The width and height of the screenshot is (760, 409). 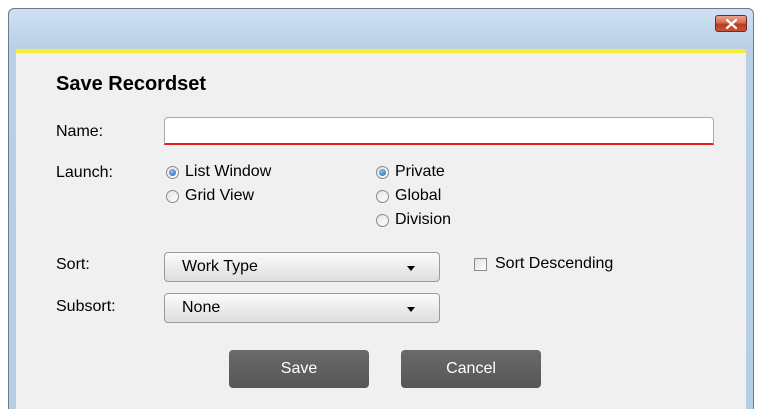 What do you see at coordinates (302, 267) in the screenshot?
I see `sort-select: Work Type` at bounding box center [302, 267].